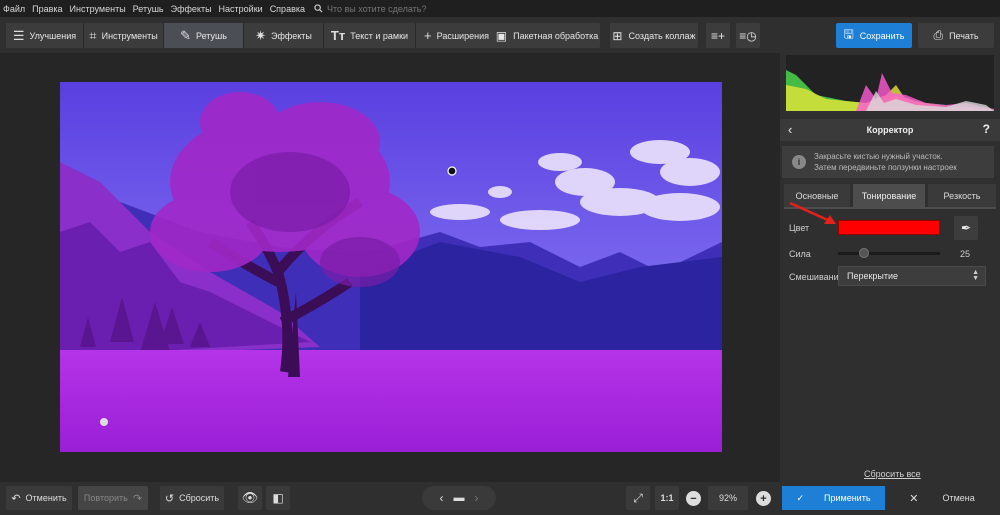  What do you see at coordinates (964, 35) in the screenshot?
I see `print-label: Печать` at bounding box center [964, 35].